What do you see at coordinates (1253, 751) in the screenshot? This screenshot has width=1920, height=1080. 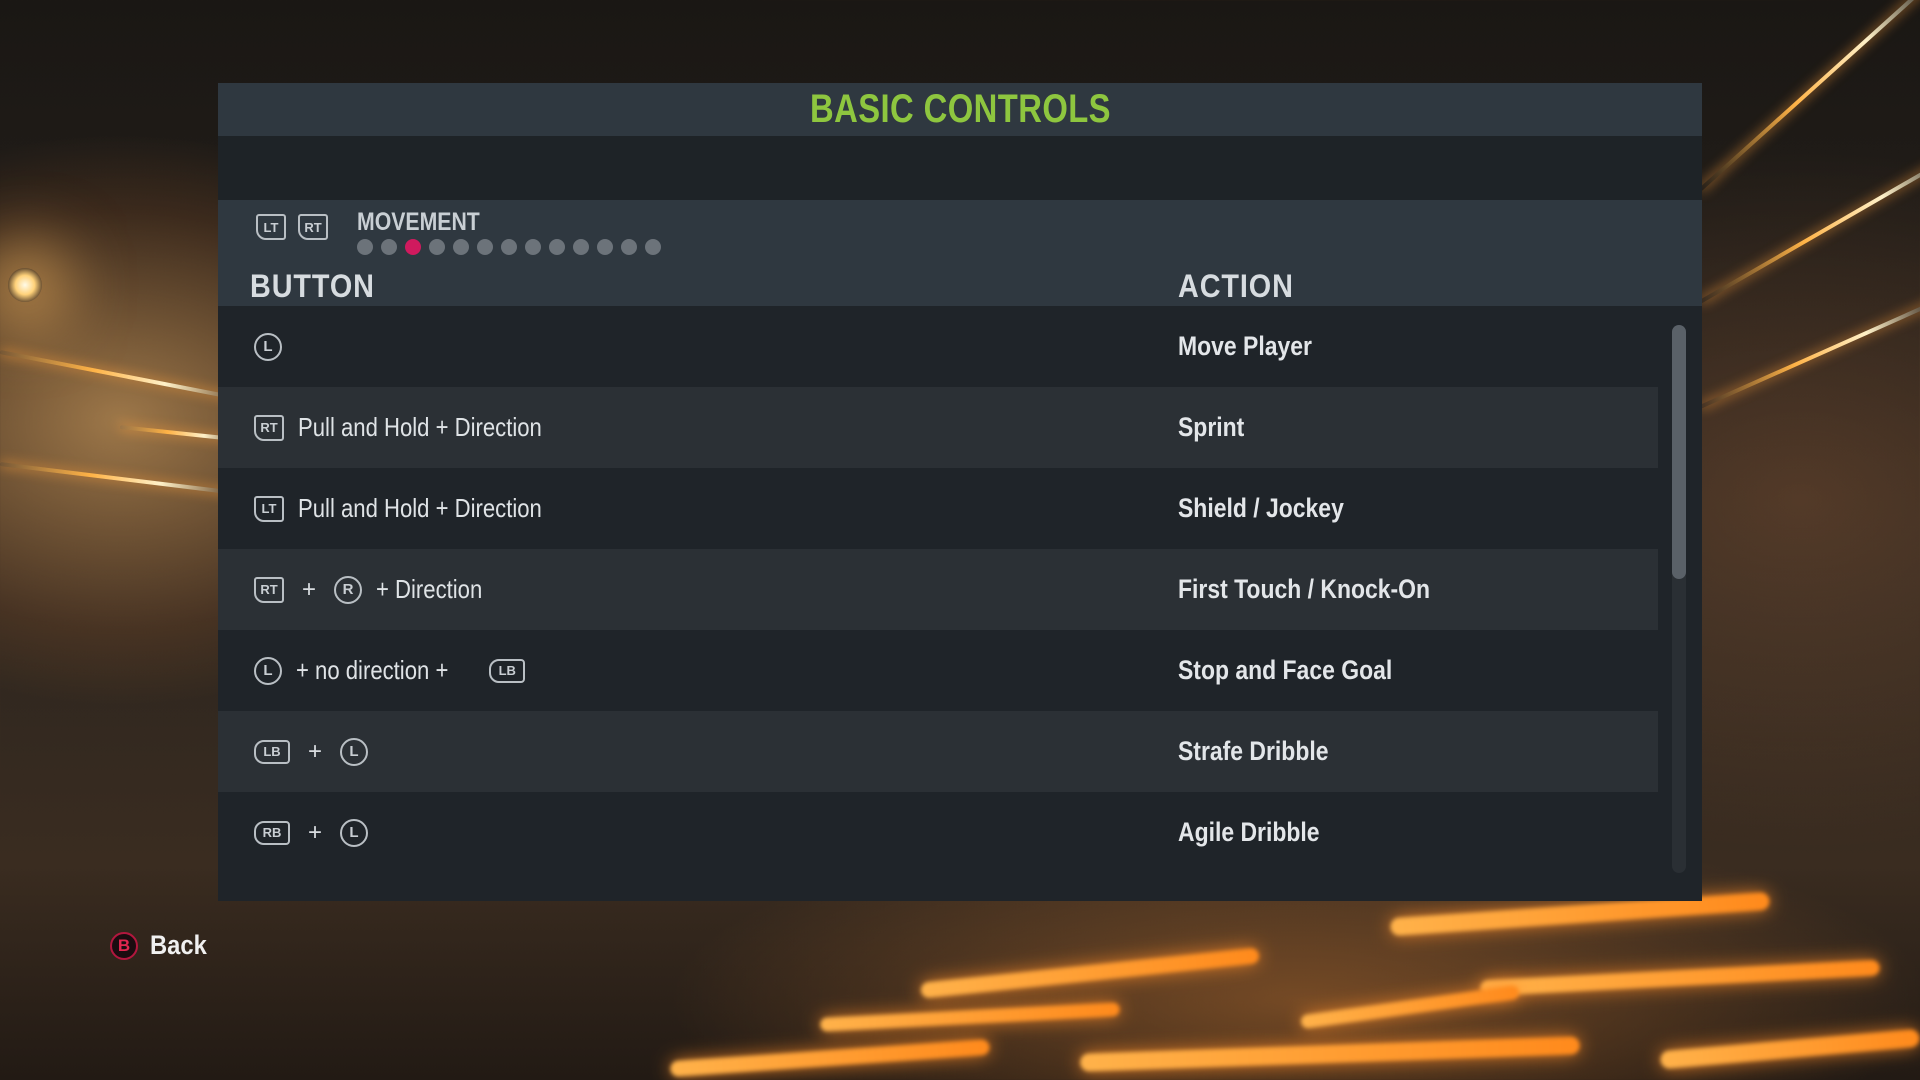 I see `action-label: Strafe Dribble` at bounding box center [1253, 751].